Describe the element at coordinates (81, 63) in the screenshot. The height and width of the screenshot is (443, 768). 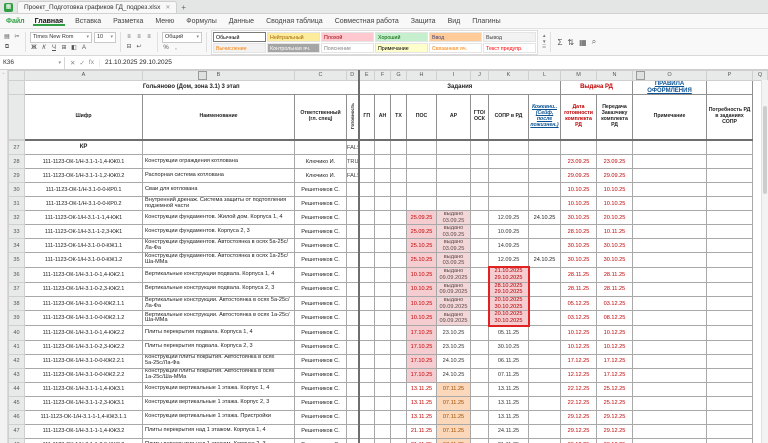
I see `enter-icon: ✓` at that location.